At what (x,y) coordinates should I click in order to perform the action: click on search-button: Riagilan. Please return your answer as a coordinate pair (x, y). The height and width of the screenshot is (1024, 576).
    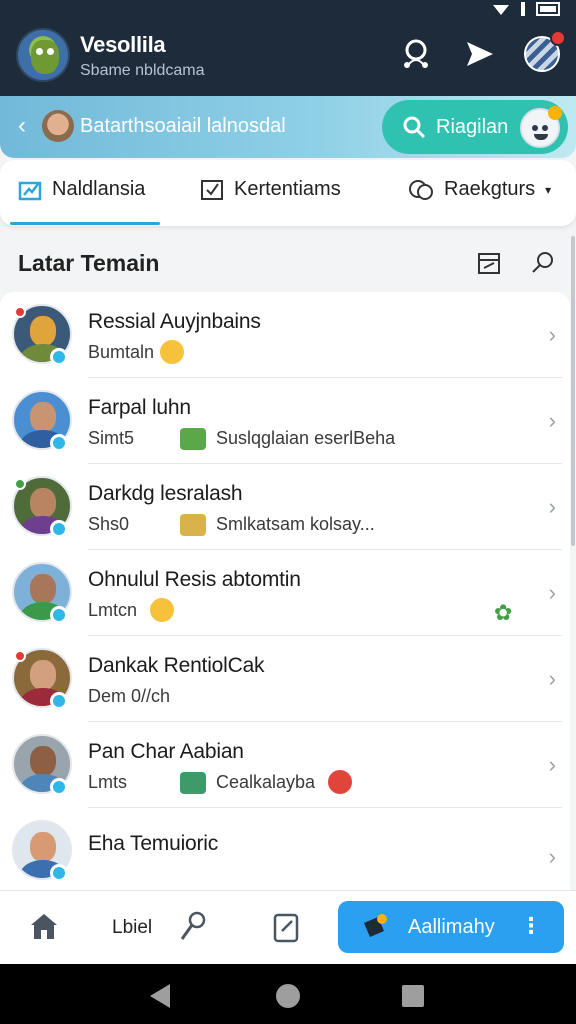
    Looking at the image, I should click on (475, 127).